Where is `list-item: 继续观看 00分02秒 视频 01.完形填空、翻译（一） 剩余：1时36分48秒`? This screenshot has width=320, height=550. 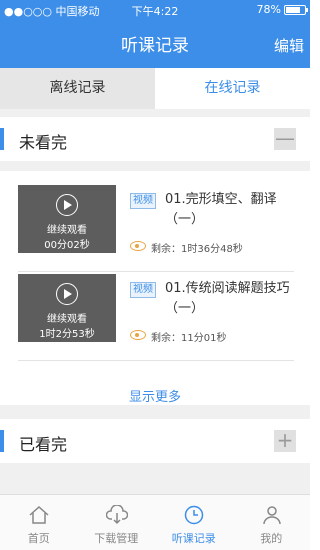
list-item: 继续观看 00分02秒 视频 01.完形填空、翻译（一） 剩余：1时36分48秒 is located at coordinates (156, 228).